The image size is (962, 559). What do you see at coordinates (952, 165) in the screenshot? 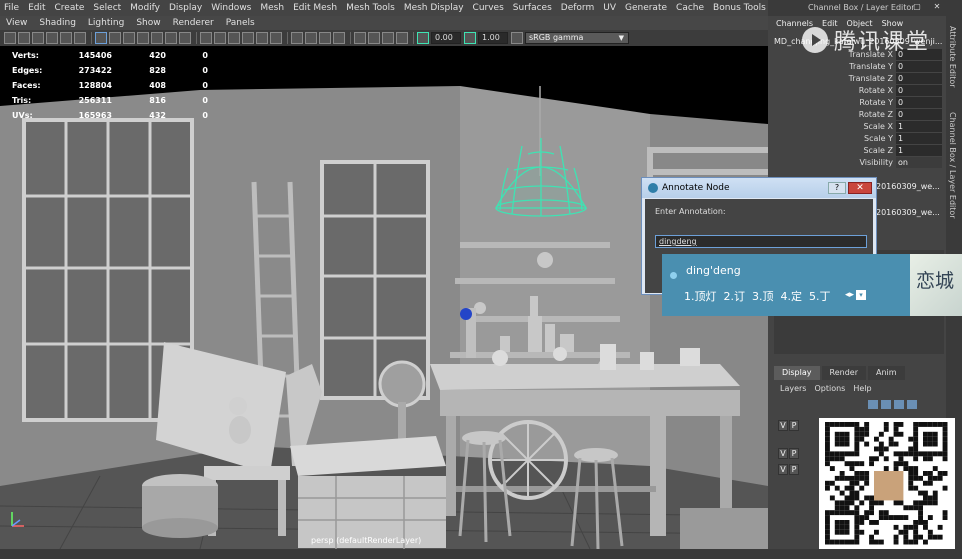
I see `tab-channel-box: Channel Box / Layer Editor` at bounding box center [952, 165].